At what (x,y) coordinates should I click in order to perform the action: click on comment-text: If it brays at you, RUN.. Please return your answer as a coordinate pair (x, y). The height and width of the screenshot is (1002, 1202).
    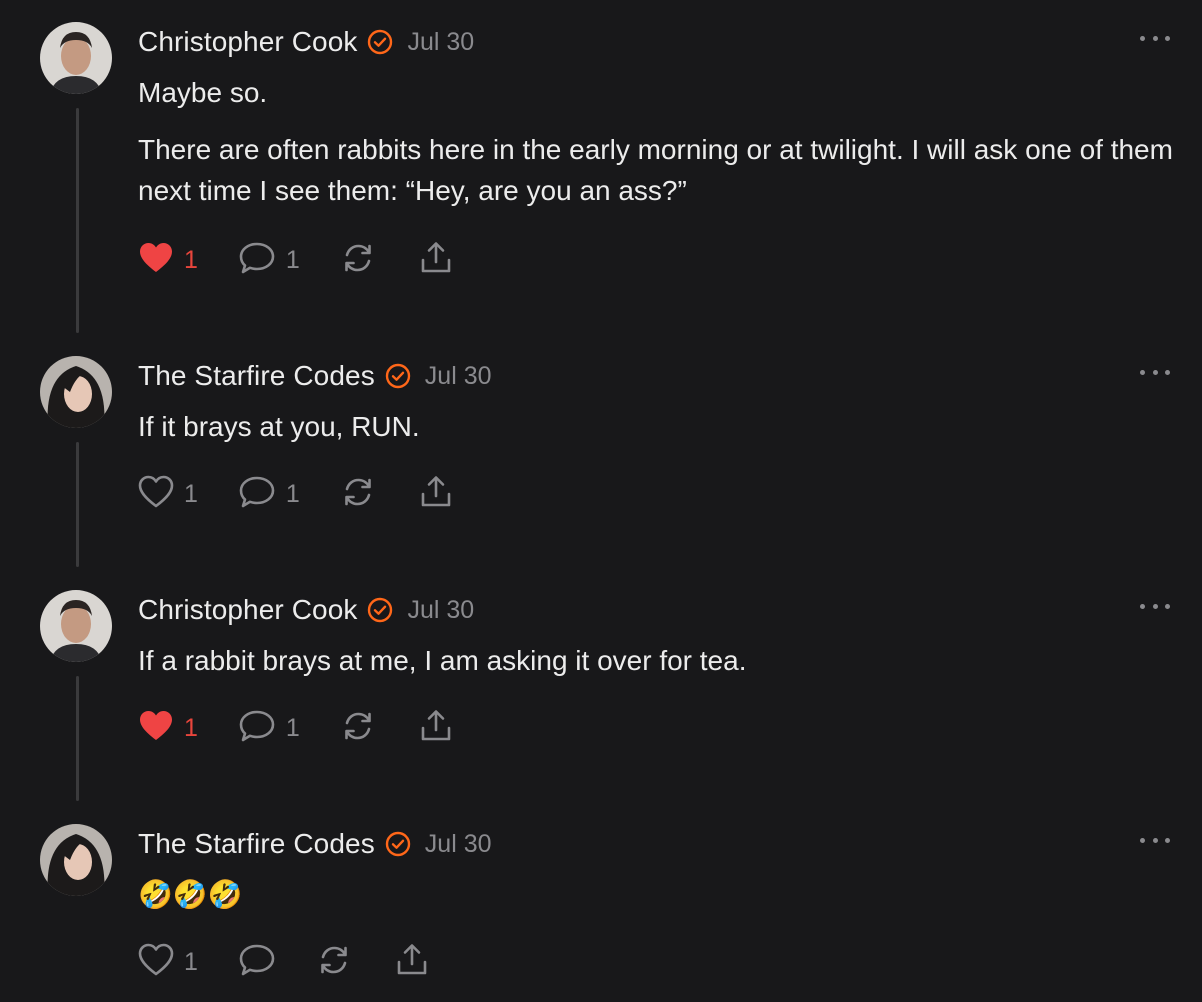
    Looking at the image, I should click on (279, 426).